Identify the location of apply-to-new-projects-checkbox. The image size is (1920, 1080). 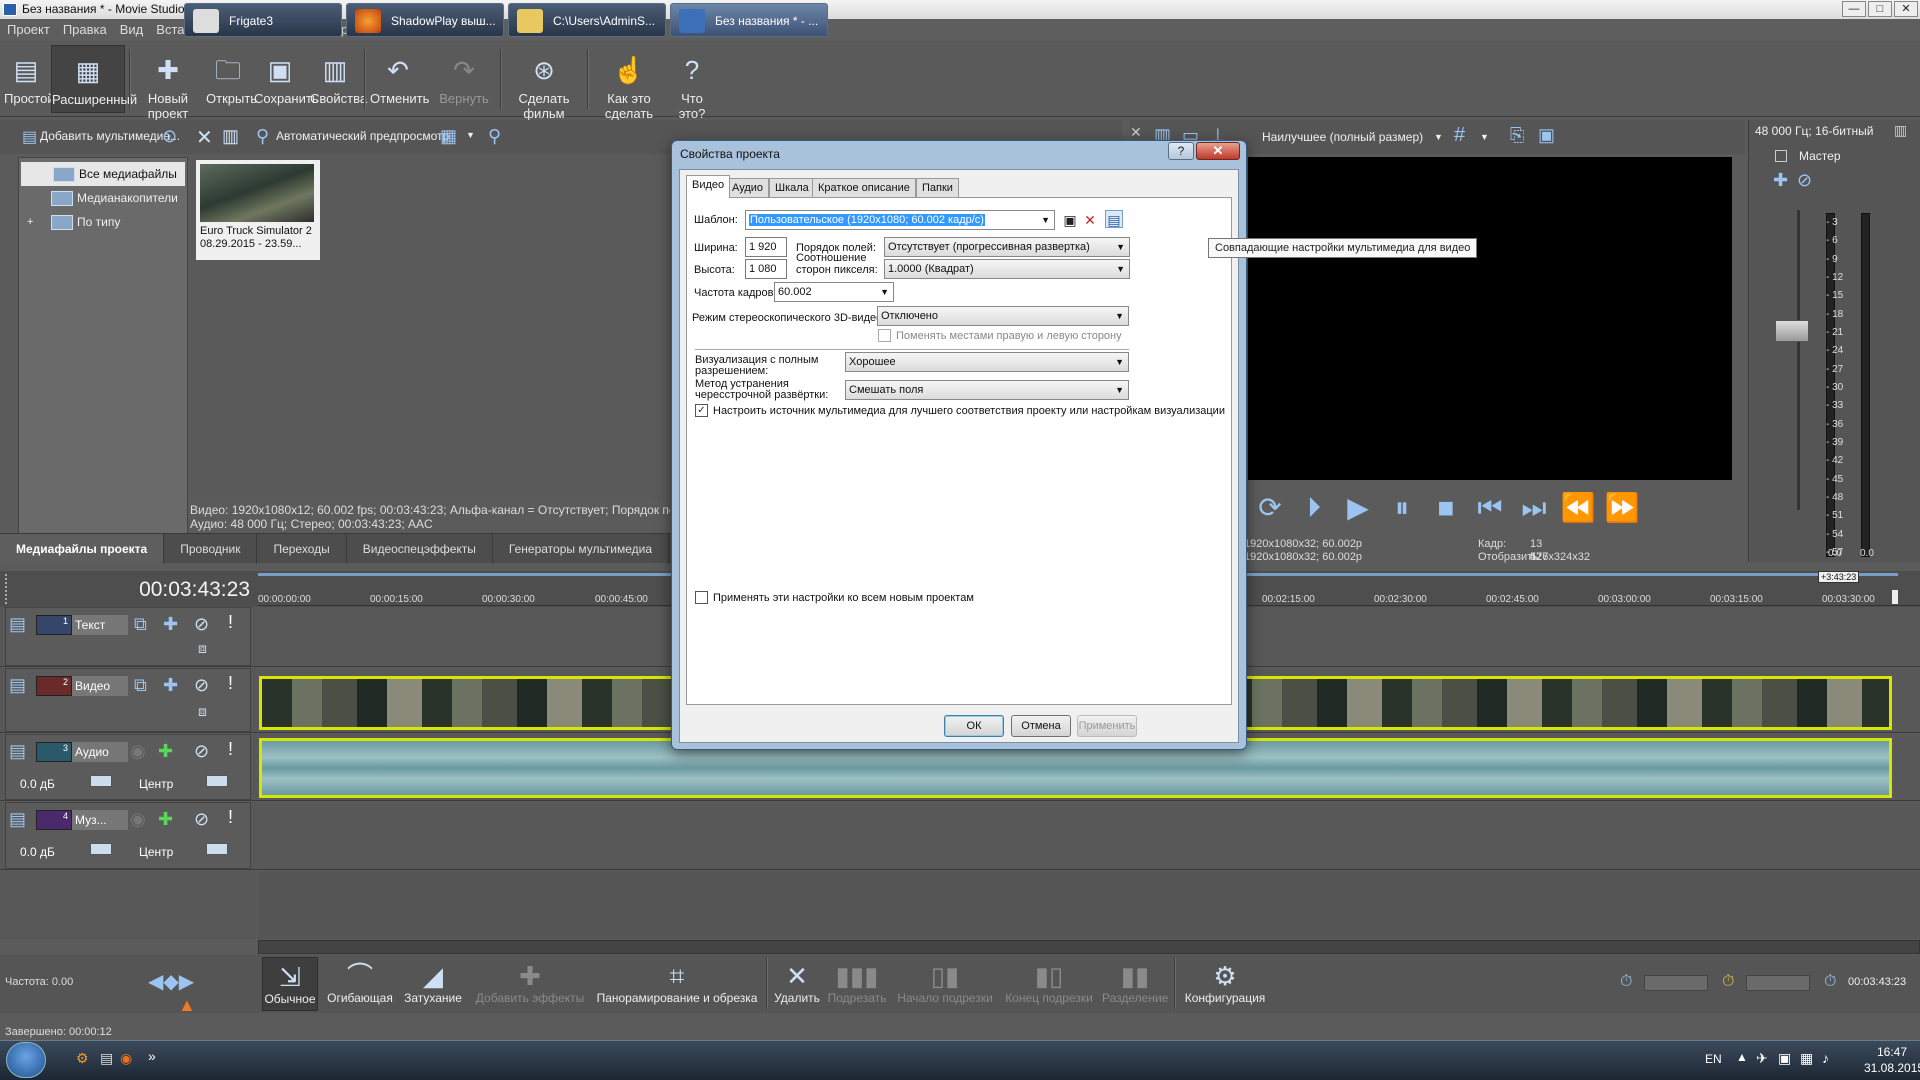
(701, 597).